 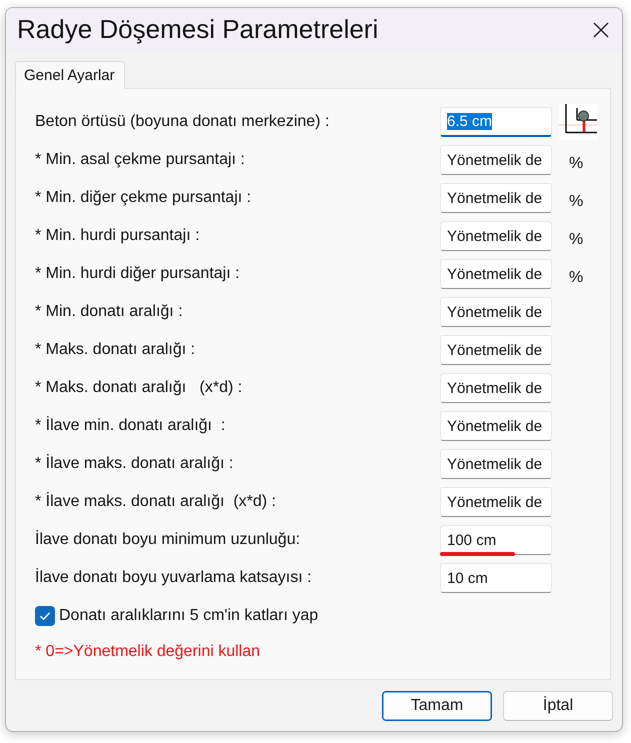 I want to click on dialog-button: Tamam, so click(x=437, y=706).